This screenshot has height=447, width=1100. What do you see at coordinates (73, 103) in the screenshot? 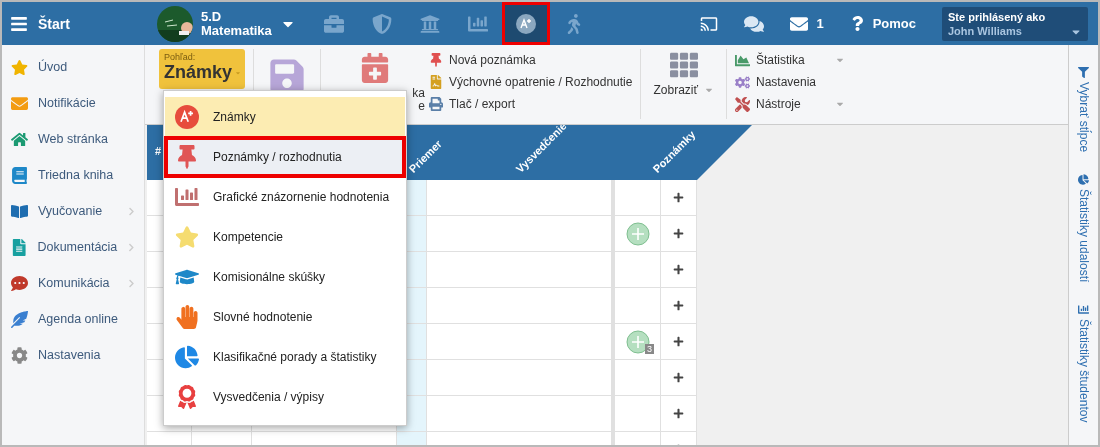
I see `sidebar-item: Notifikácie` at bounding box center [73, 103].